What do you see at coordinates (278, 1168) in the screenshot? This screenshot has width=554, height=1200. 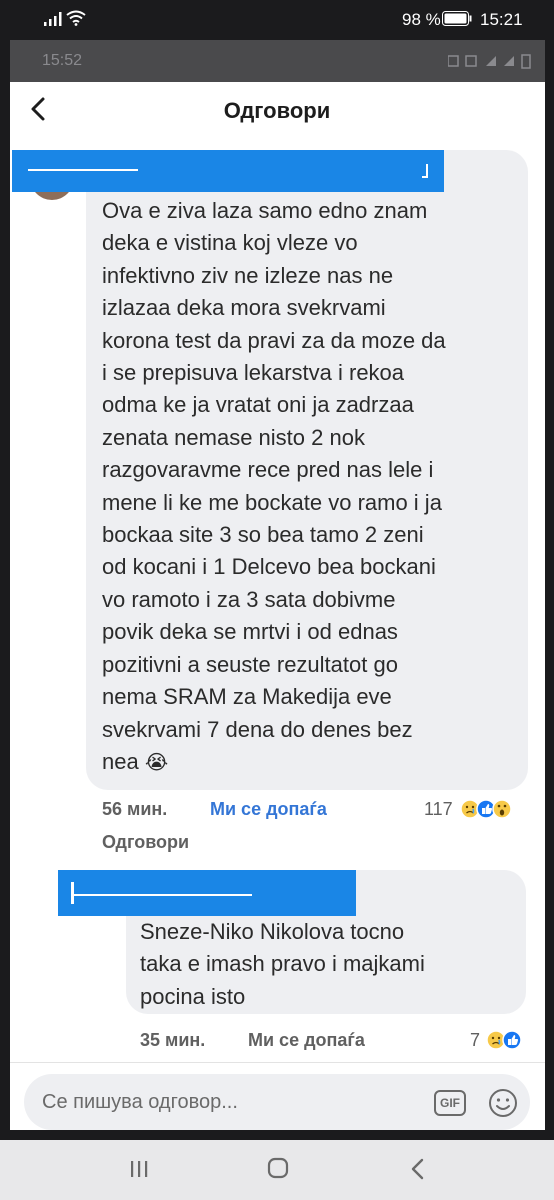 I see `home-icon` at bounding box center [278, 1168].